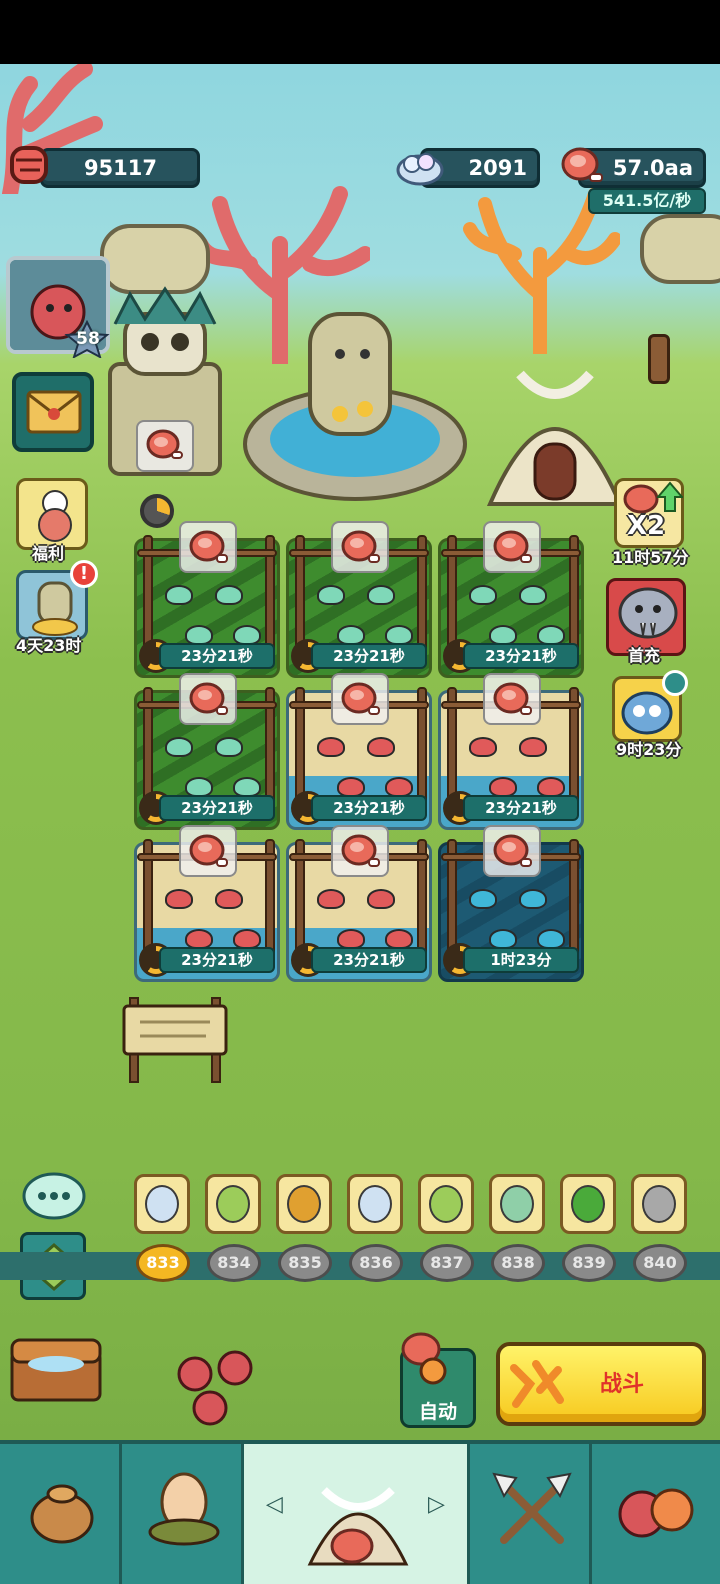 The image size is (720, 1584). I want to click on power-bar: 95117, so click(120, 168).